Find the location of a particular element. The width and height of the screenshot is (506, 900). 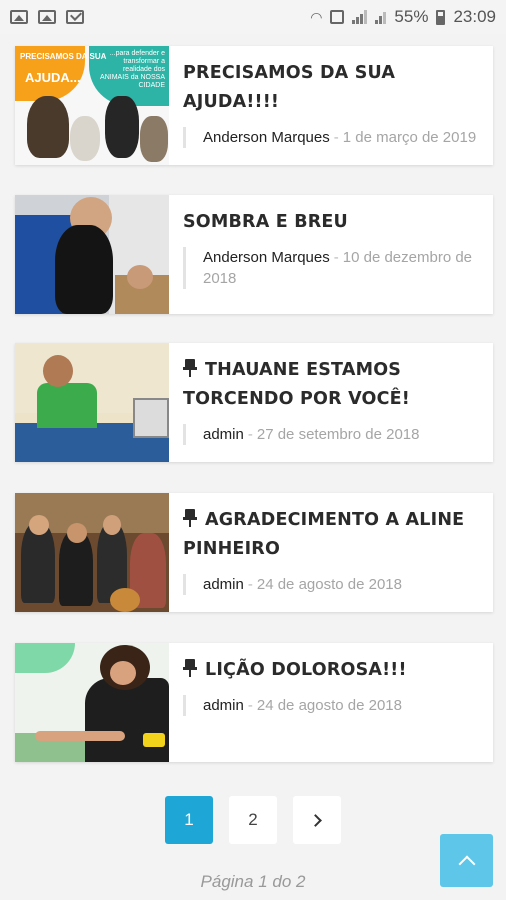

thumb-text: PRECISAMOS DA SUA is located at coordinates (63, 56).